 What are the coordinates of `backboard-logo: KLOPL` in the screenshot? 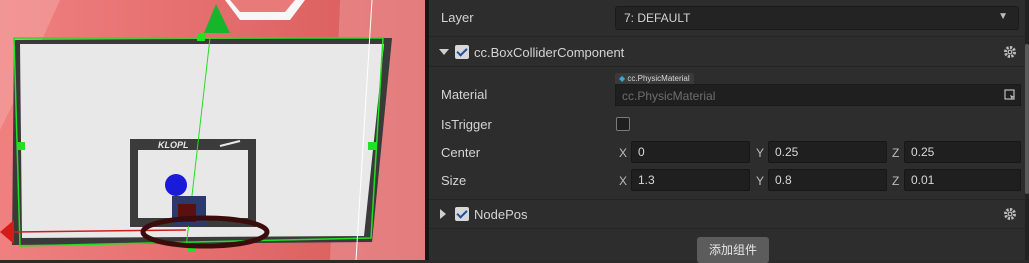 It's located at (173, 145).